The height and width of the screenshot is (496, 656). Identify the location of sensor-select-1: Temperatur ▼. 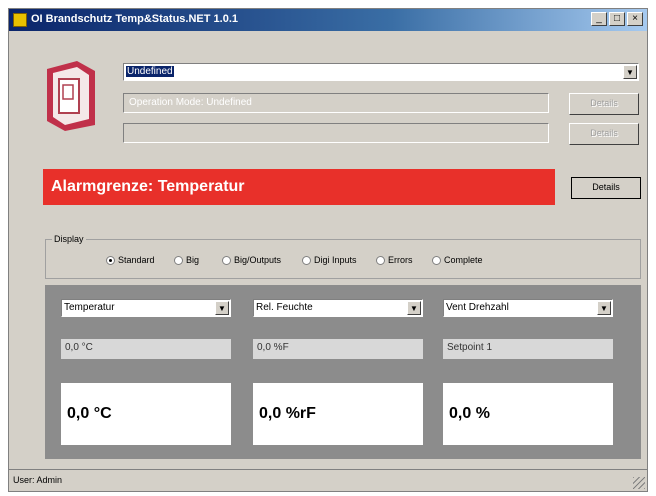
(146, 308).